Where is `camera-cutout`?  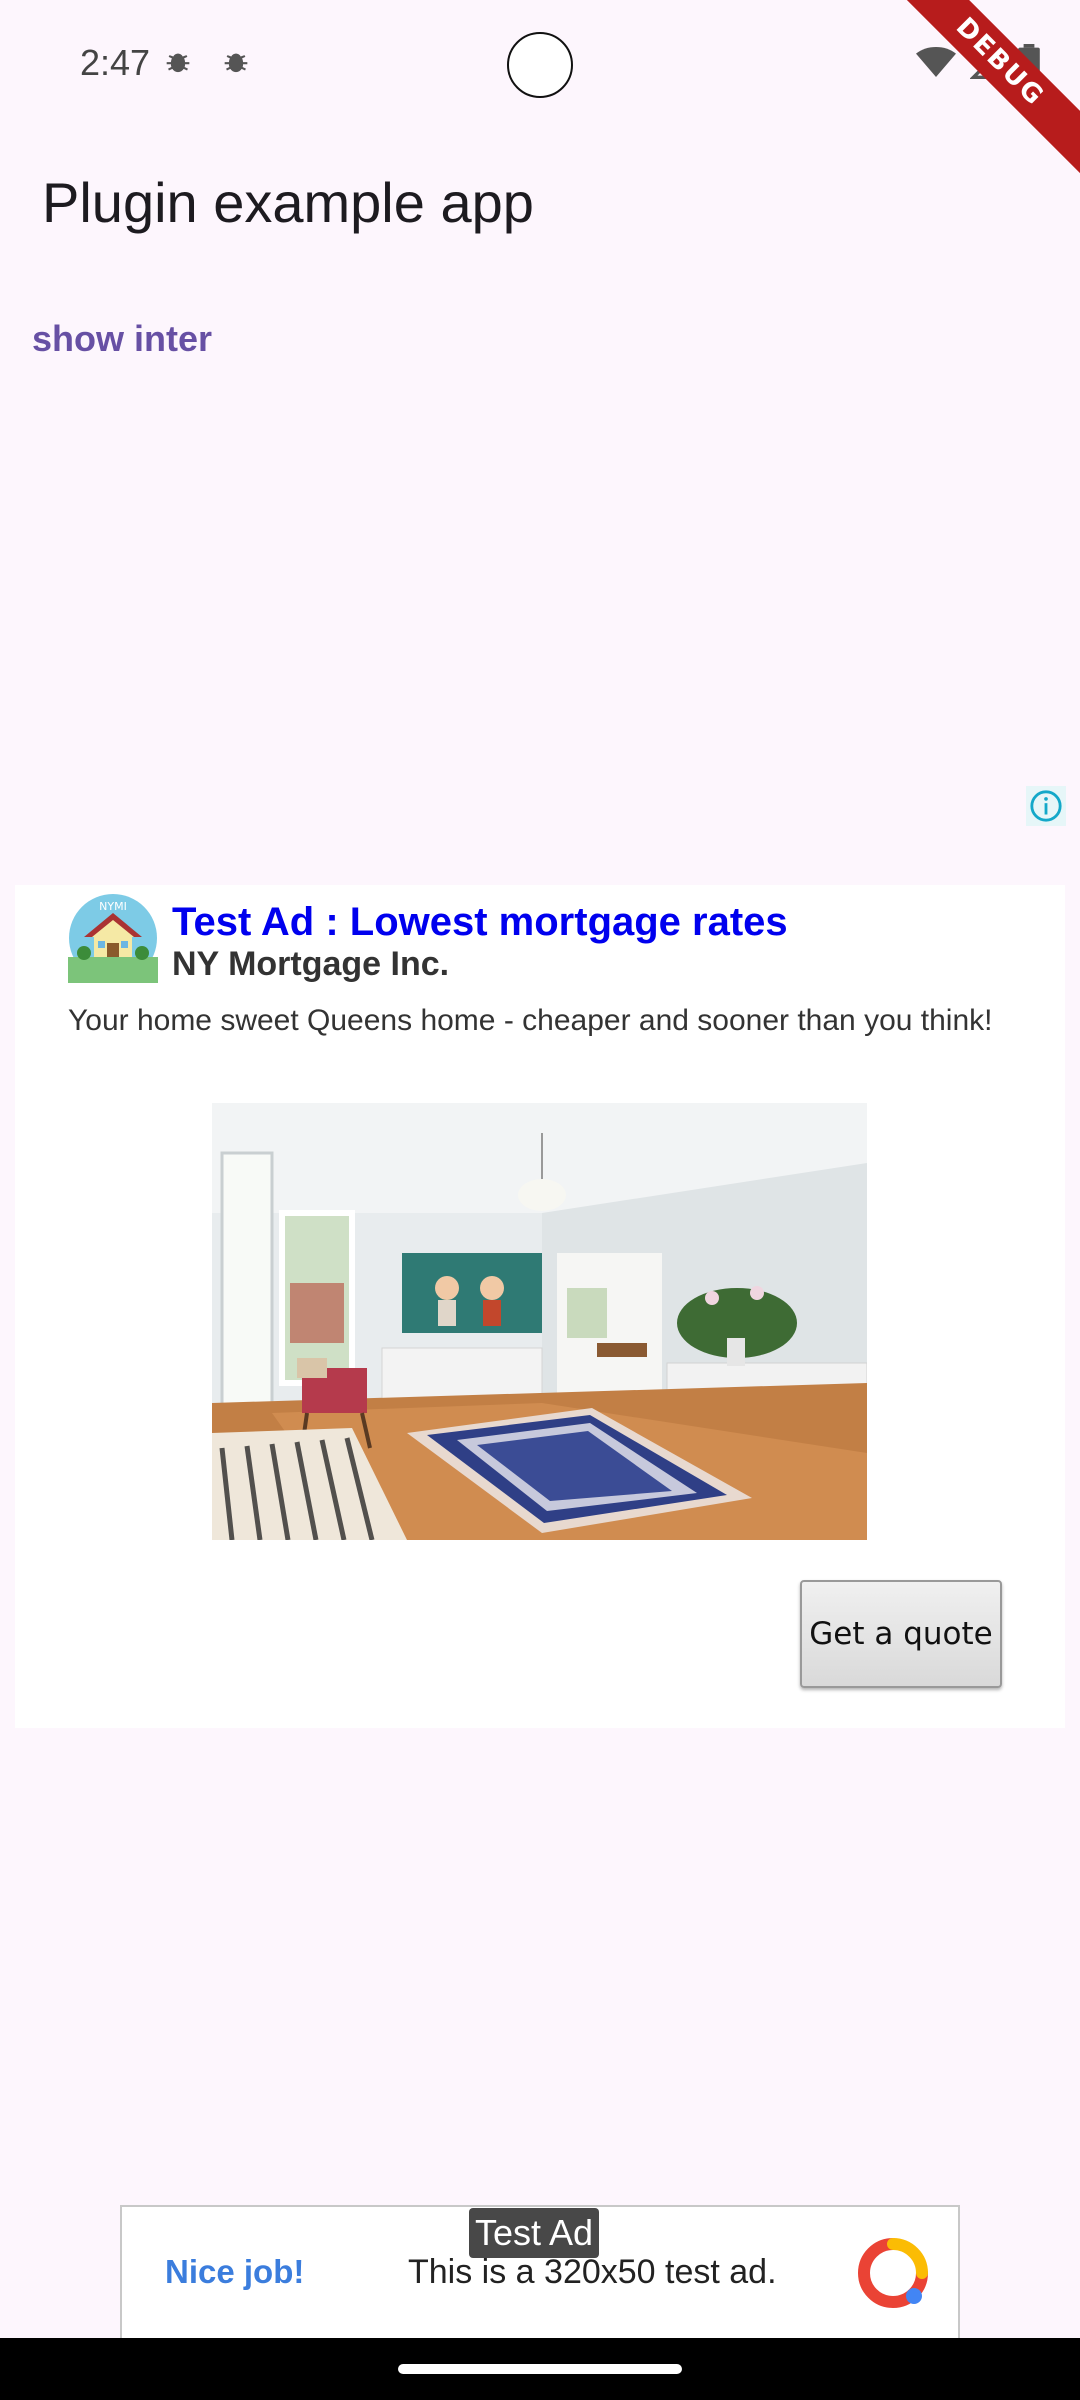 camera-cutout is located at coordinates (540, 65).